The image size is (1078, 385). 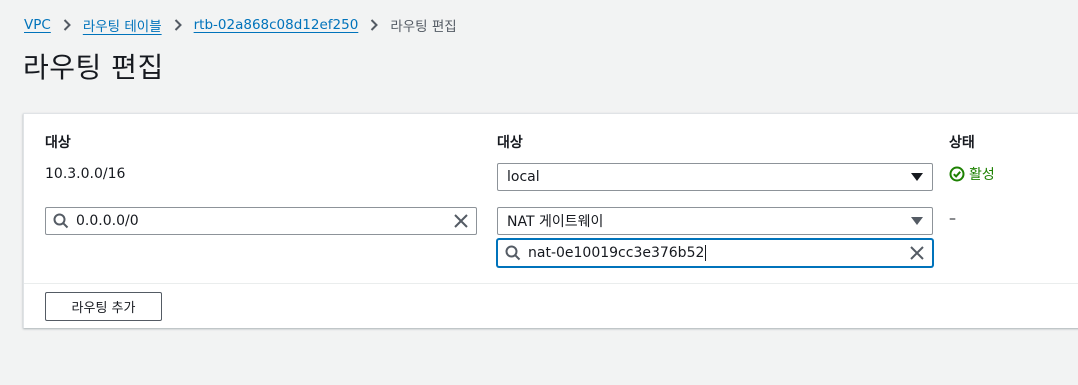 What do you see at coordinates (107, 221) in the screenshot?
I see `destination-input-value: 0.0.0.0/0` at bounding box center [107, 221].